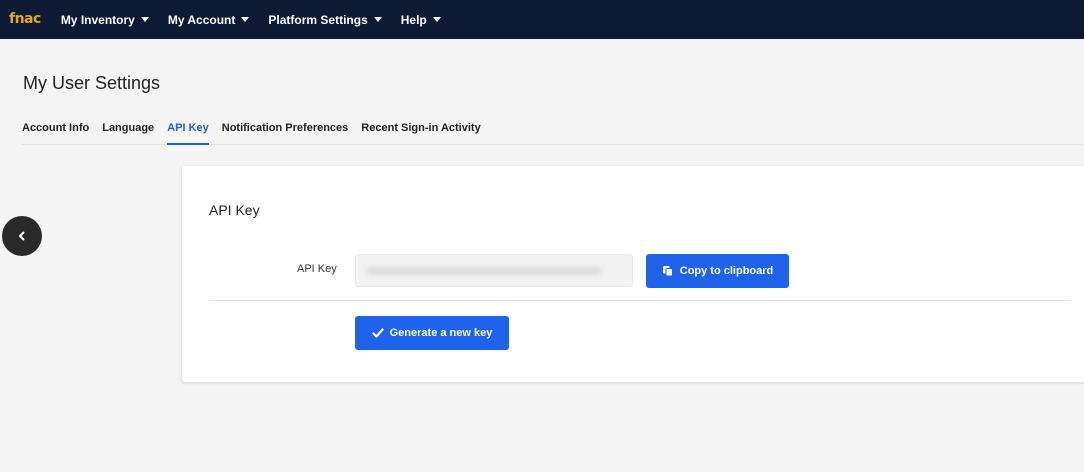  I want to click on generate-button-label: Generate a new key, so click(441, 333).